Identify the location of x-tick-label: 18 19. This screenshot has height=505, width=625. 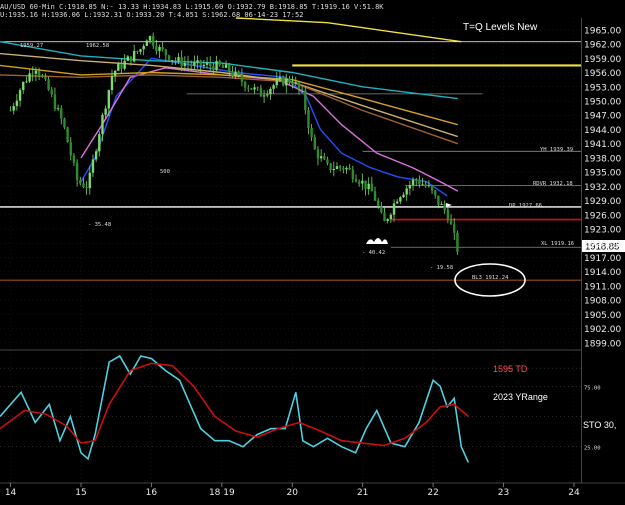
(222, 493).